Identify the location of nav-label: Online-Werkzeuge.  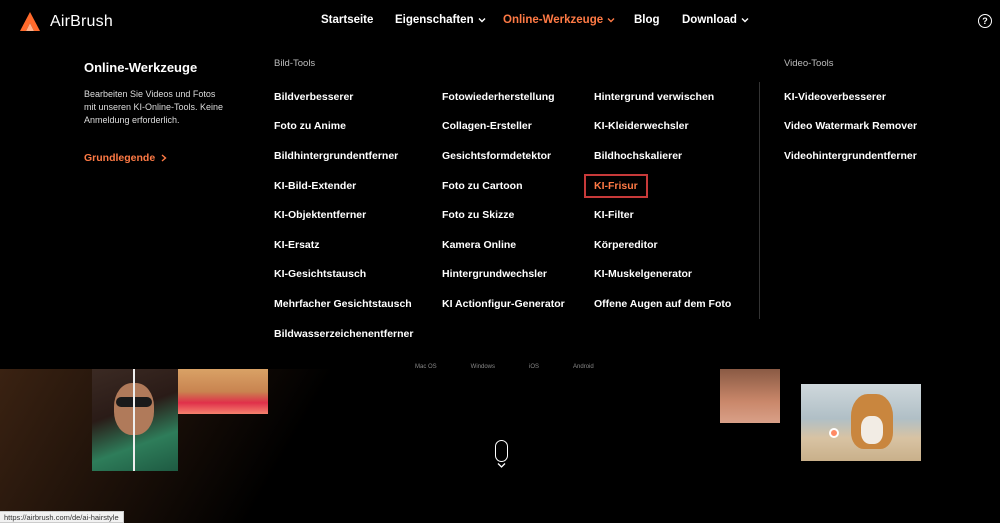
(553, 20).